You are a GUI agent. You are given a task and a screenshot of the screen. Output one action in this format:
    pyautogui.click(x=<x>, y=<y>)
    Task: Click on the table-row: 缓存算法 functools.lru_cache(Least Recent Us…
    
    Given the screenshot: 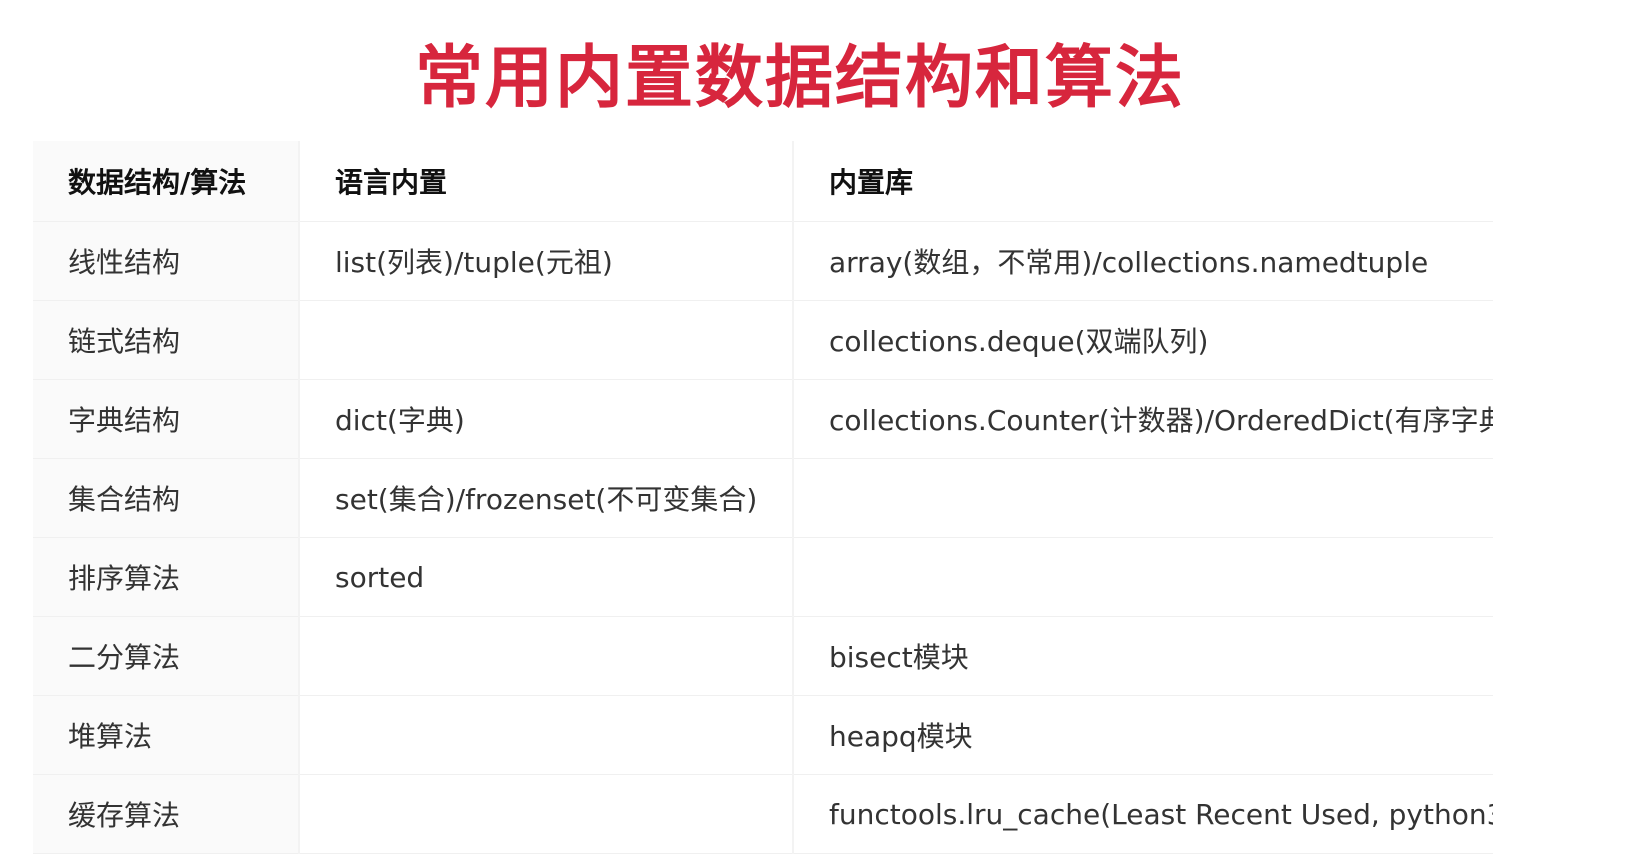 What is the action you would take?
    pyautogui.click(x=763, y=814)
    